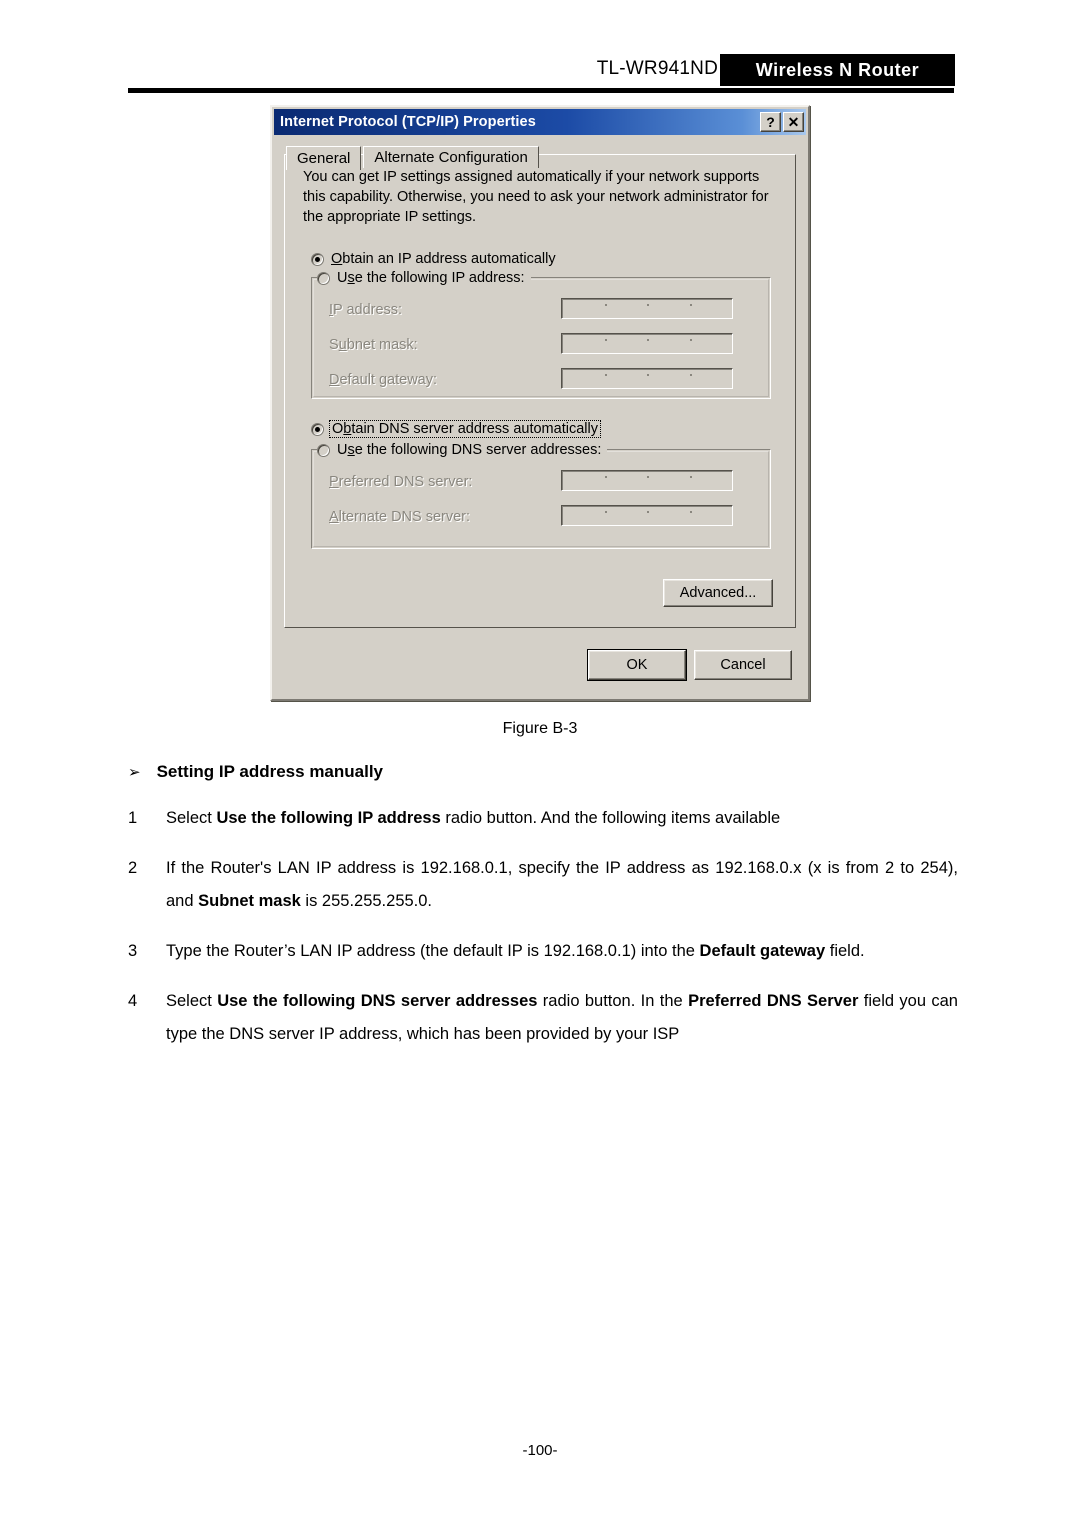  What do you see at coordinates (465, 429) in the screenshot?
I see `obtain-dns-automatically-label: Obtain DNS server address automatically` at bounding box center [465, 429].